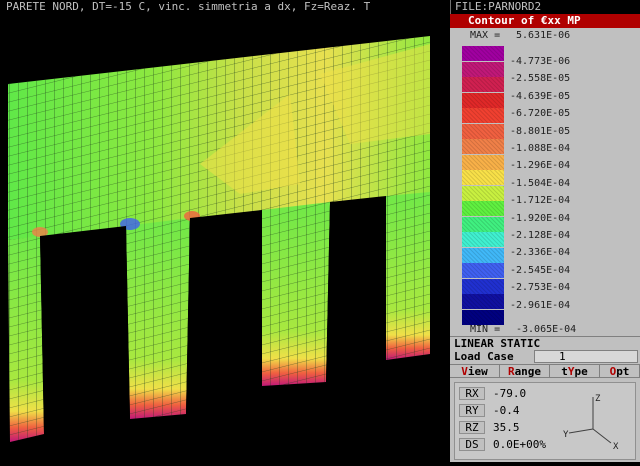 Image resolution: width=640 pixels, height=466 pixels. Describe the element at coordinates (540, 288) in the screenshot. I see `legend-level: -2.753E-04` at that location.